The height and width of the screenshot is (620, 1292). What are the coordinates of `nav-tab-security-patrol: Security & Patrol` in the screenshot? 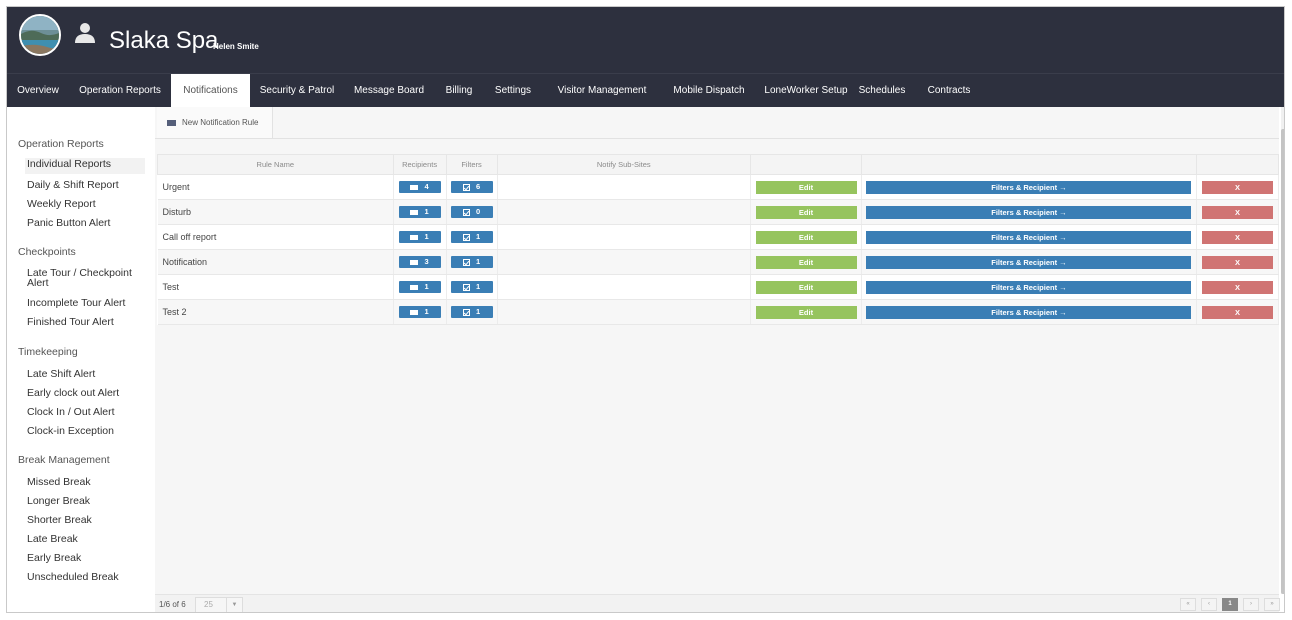 It's located at (297, 91).